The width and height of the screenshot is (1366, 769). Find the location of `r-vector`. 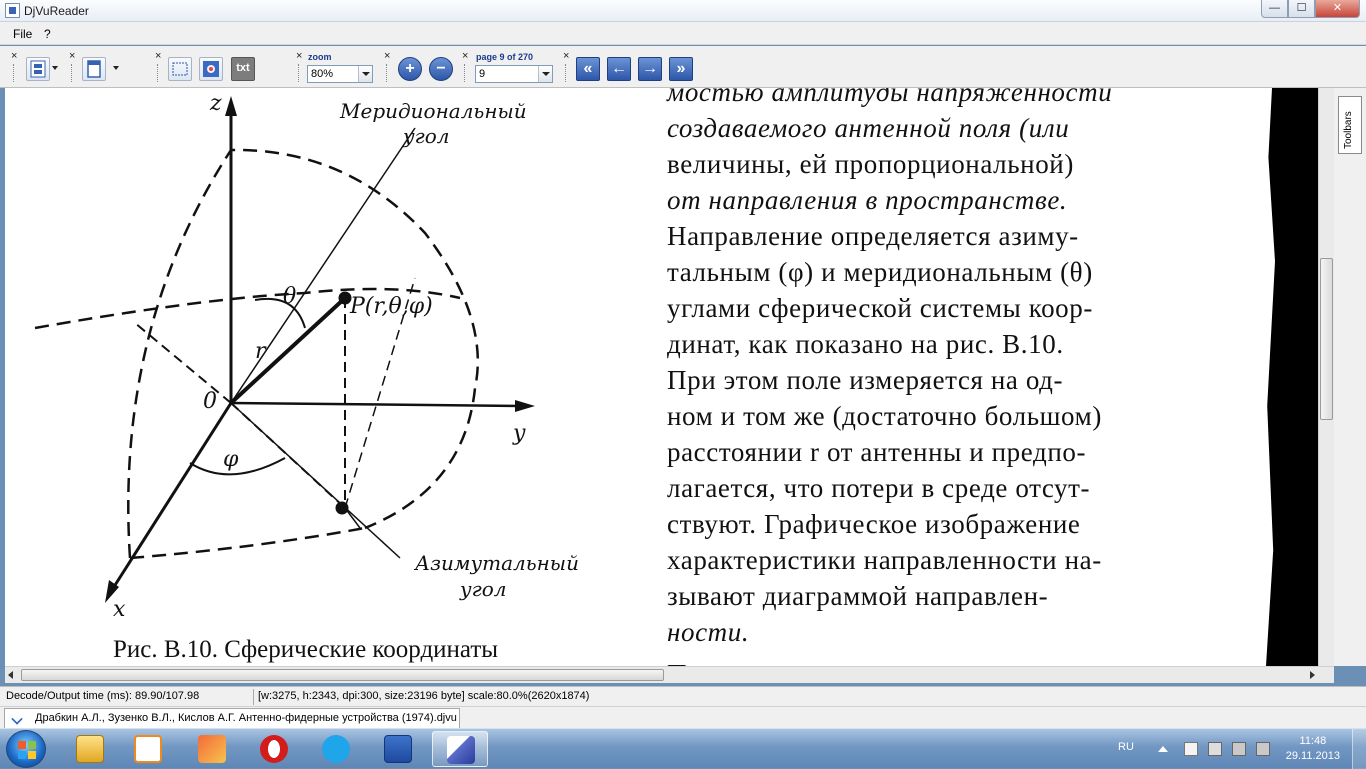

r-vector is located at coordinates (288, 350).